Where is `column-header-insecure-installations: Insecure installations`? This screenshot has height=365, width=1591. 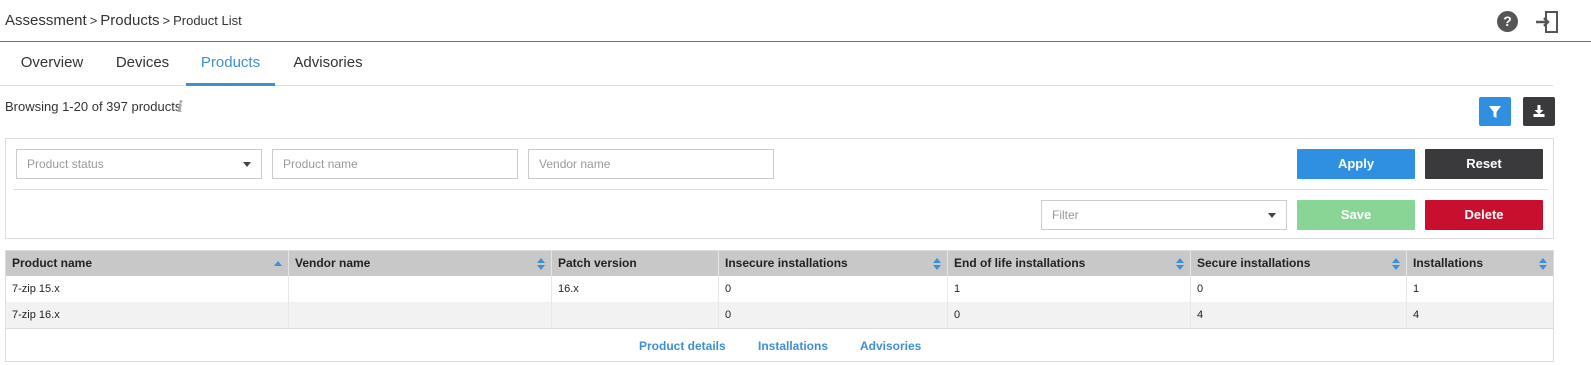
column-header-insecure-installations: Insecure installations is located at coordinates (833, 263).